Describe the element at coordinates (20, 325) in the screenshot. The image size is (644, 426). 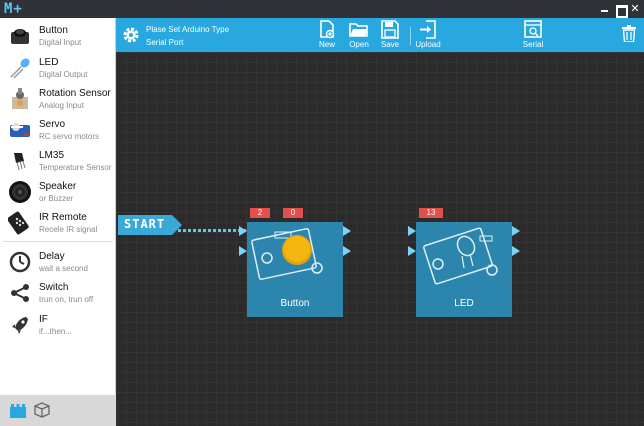
I see `rocket-icon` at that location.